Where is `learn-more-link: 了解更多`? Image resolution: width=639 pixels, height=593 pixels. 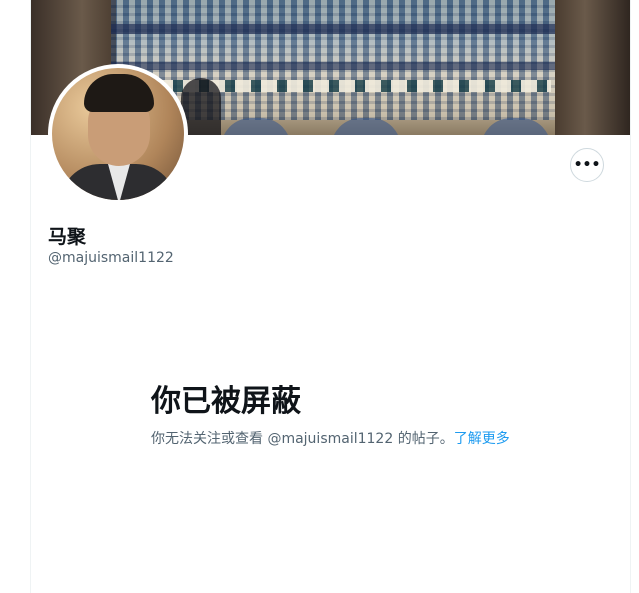 learn-more-link: 了解更多 is located at coordinates (482, 439).